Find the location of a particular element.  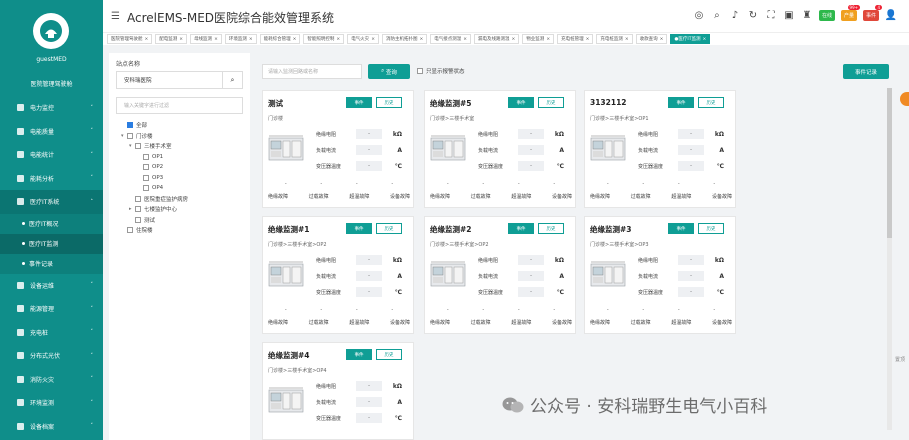

search-input: 请输入监测回路或名称 is located at coordinates (312, 71).